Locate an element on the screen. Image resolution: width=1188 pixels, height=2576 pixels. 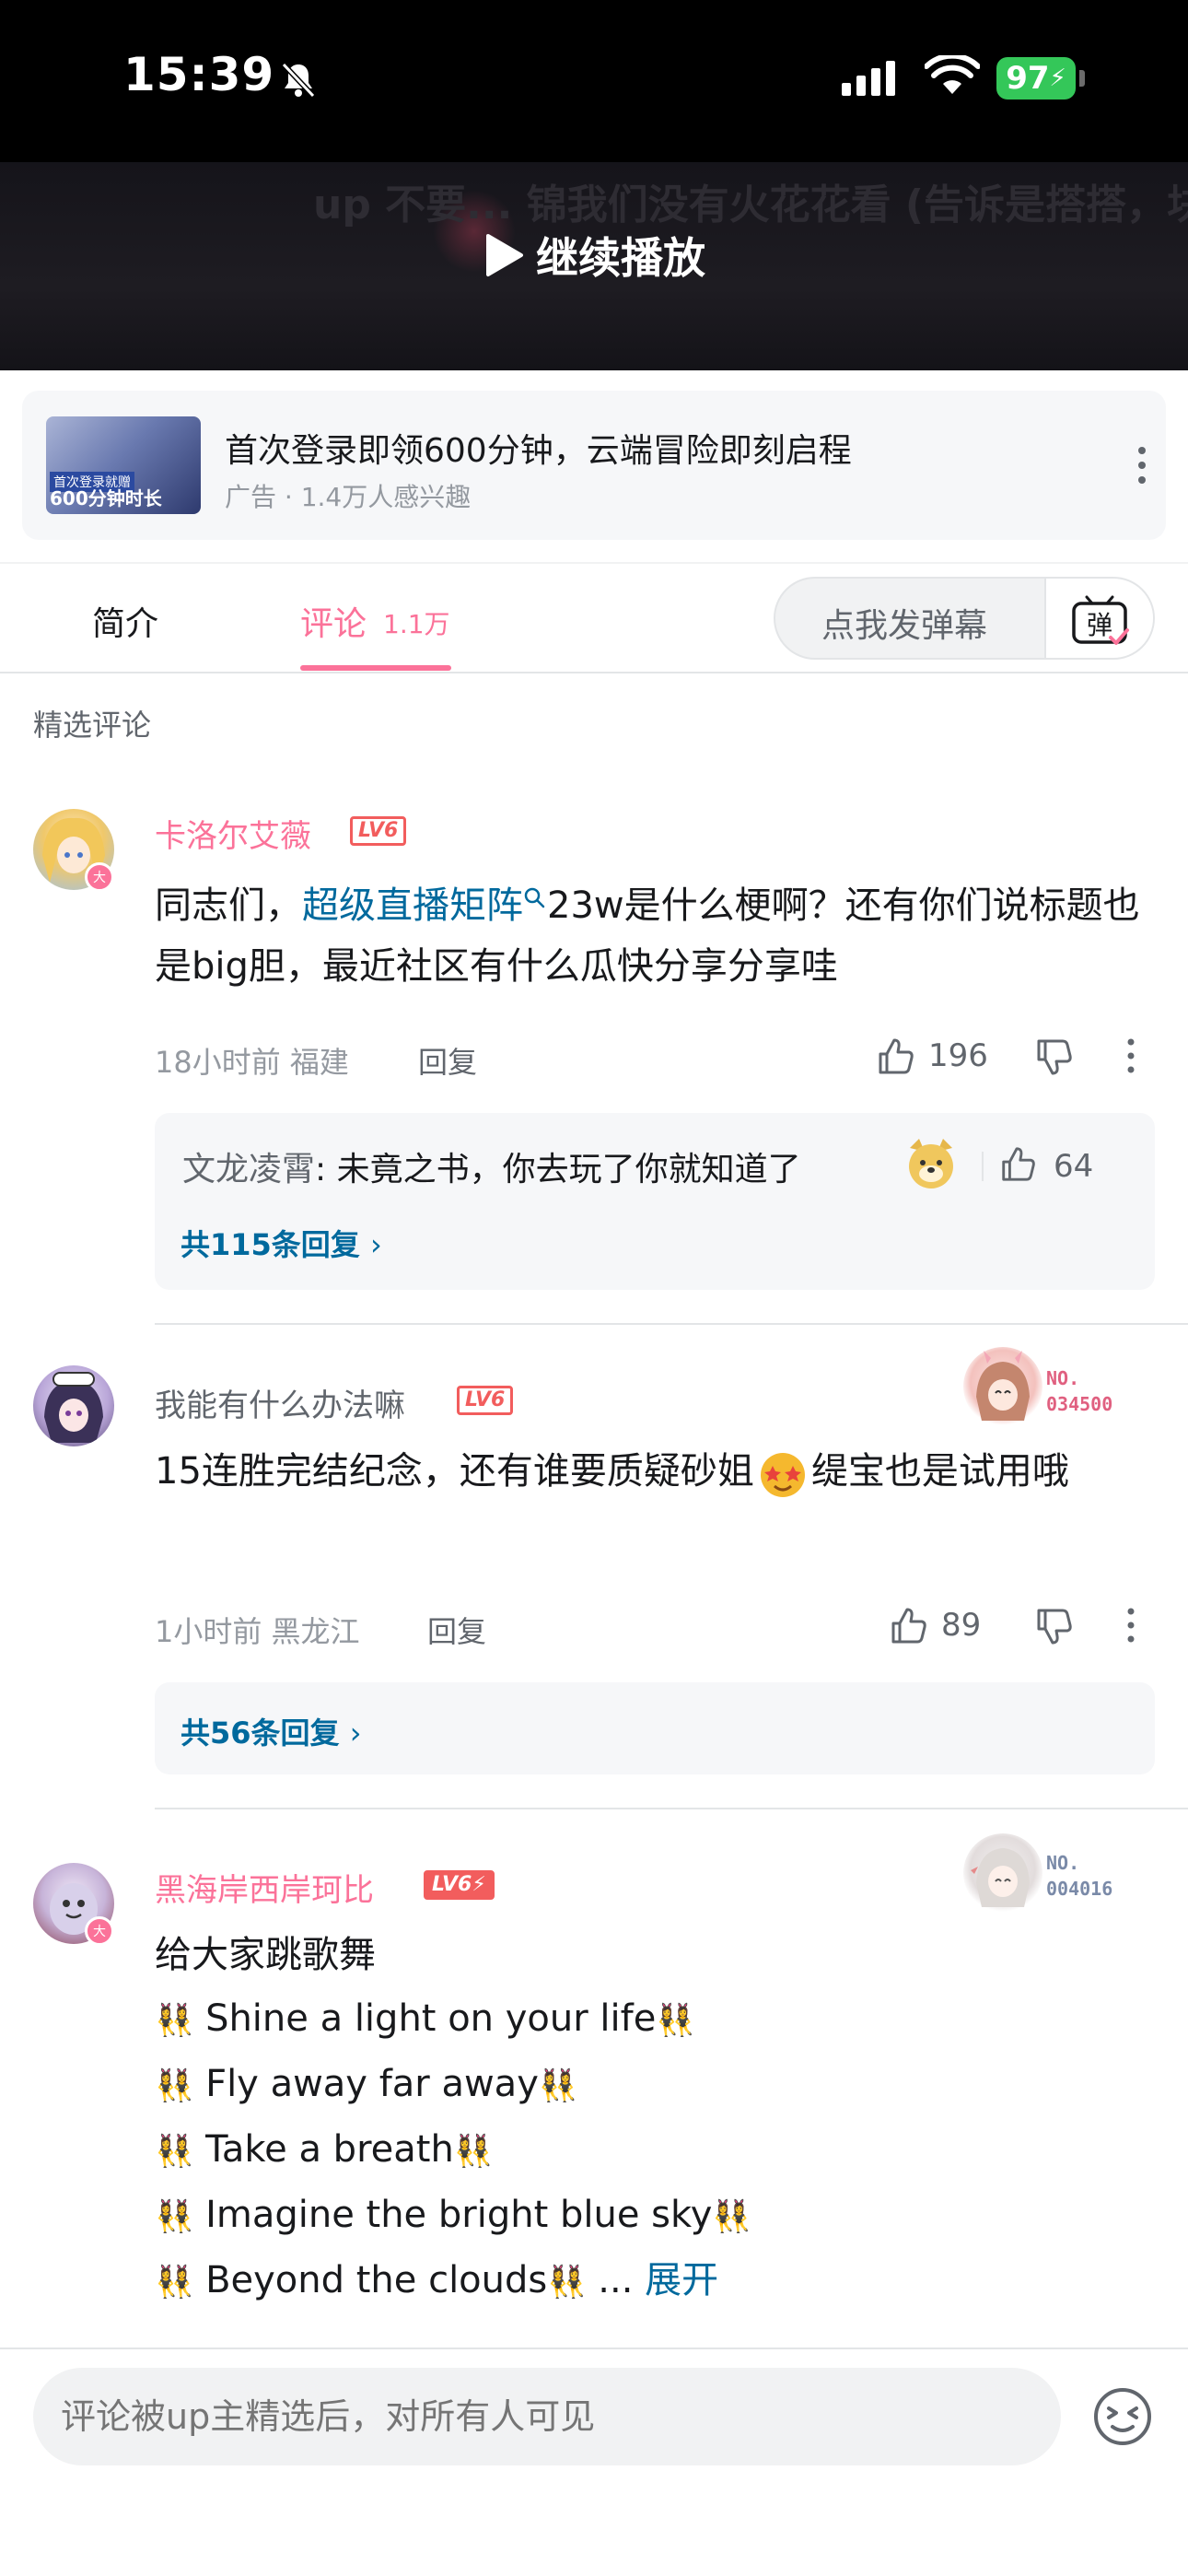
expand-link: 展开 is located at coordinates (681, 2280).